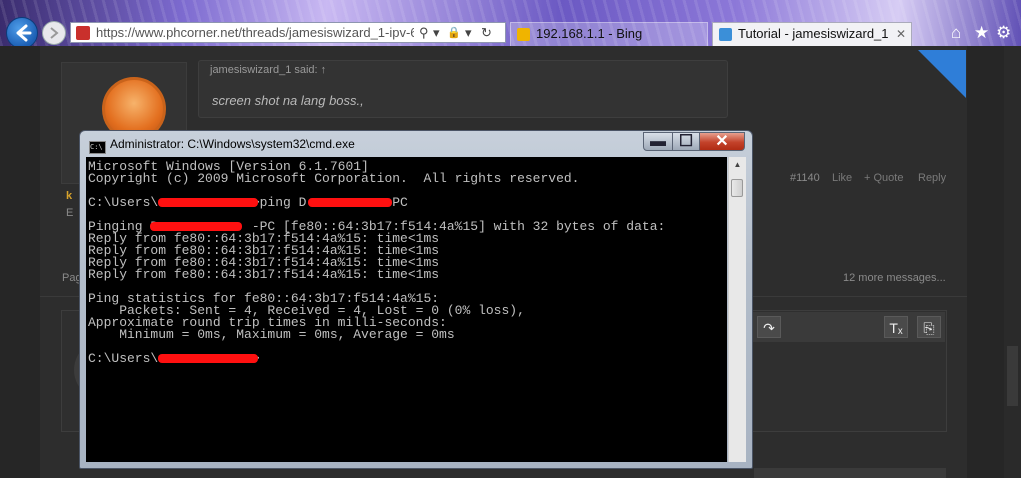 This screenshot has height=478, width=1021. What do you see at coordinates (737, 165) in the screenshot?
I see `scroll-up-icon: ▲` at bounding box center [737, 165].